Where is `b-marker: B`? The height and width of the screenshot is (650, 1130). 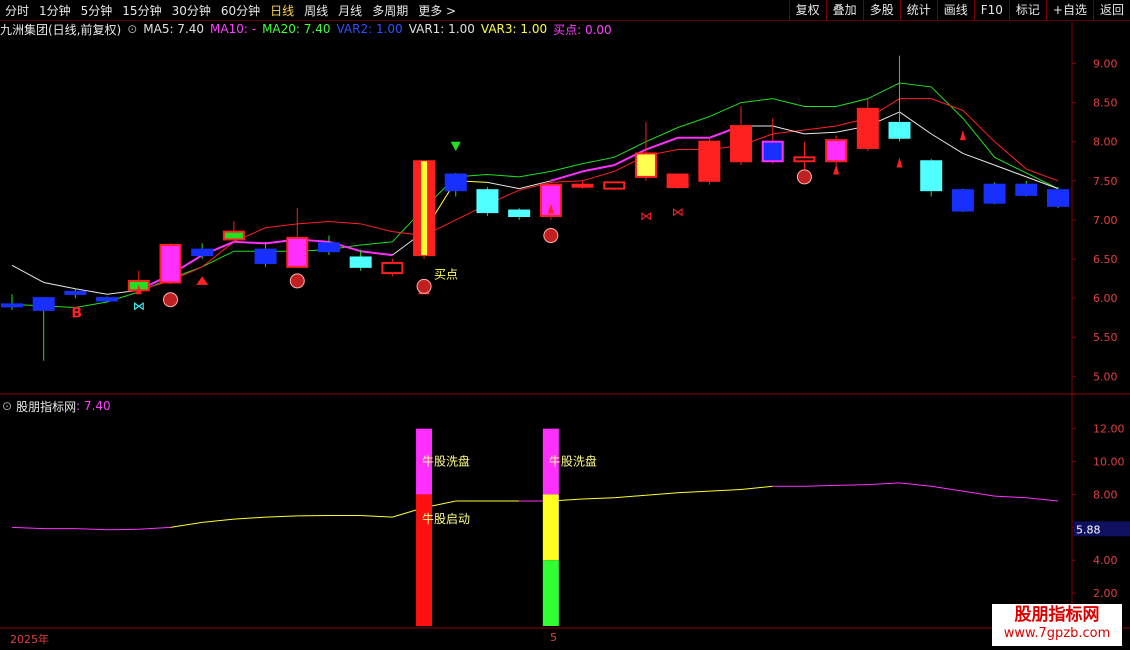 b-marker: B is located at coordinates (76, 314).